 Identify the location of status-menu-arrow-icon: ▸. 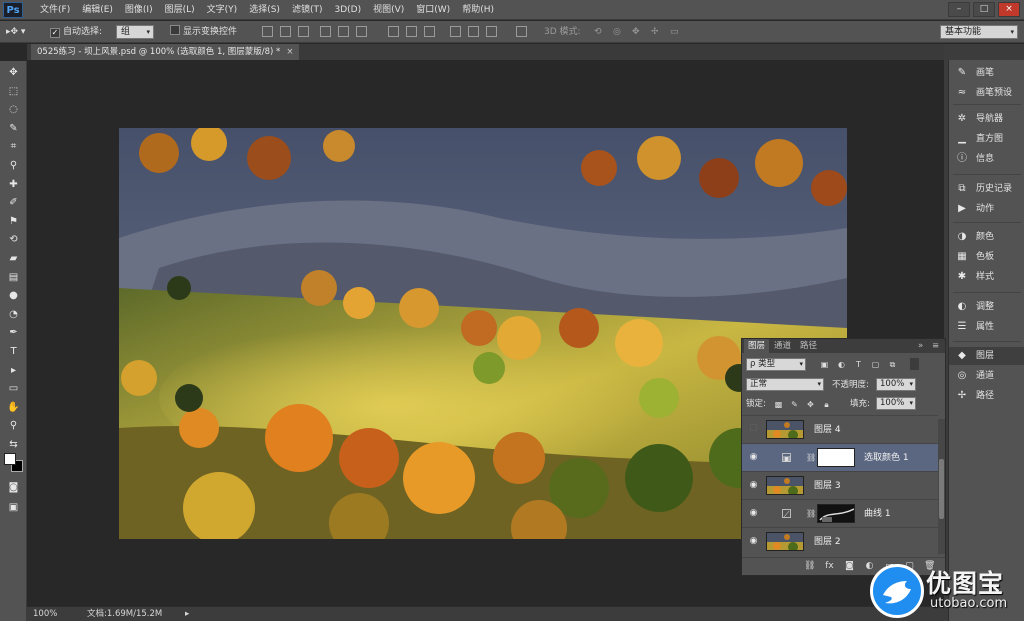
(187, 614).